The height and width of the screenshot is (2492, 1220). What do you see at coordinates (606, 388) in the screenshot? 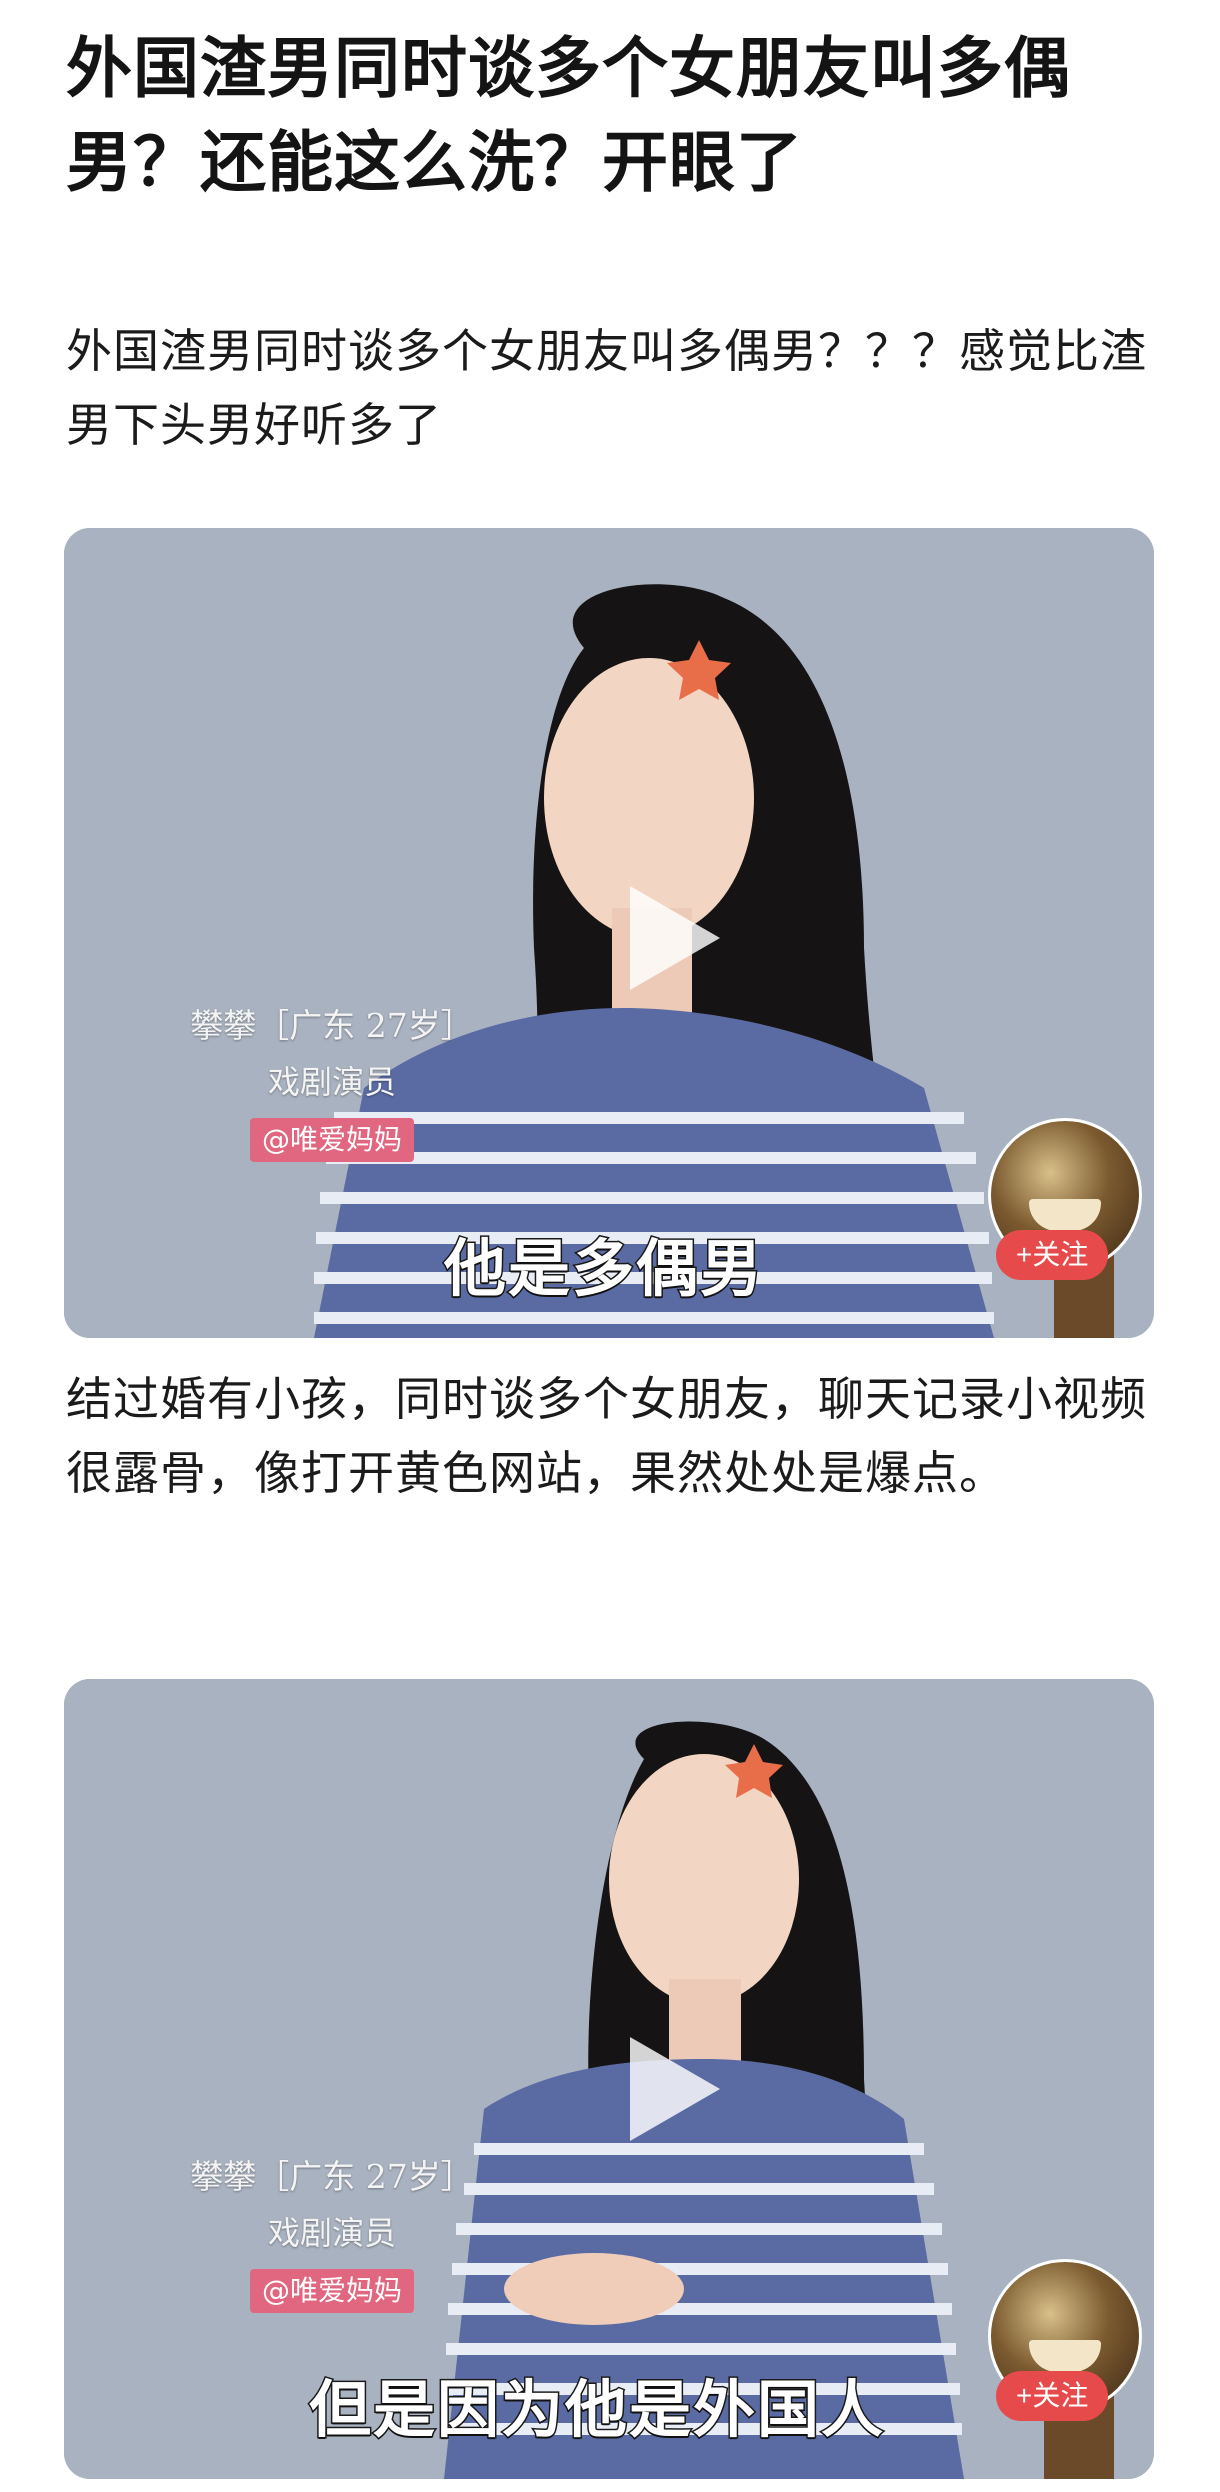
I see `article-intro: 外国渣男同时谈多个女朋友叫多偶男？？？感觉比渣男下头男好听多了` at bounding box center [606, 388].